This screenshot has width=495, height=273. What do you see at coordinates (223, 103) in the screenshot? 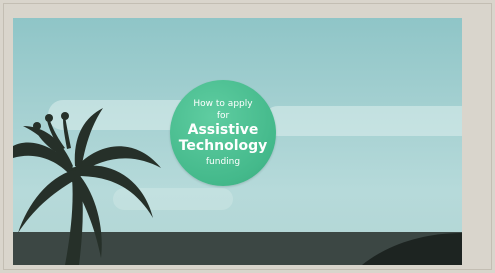
I see `title-line-1: How to apply` at bounding box center [223, 103].